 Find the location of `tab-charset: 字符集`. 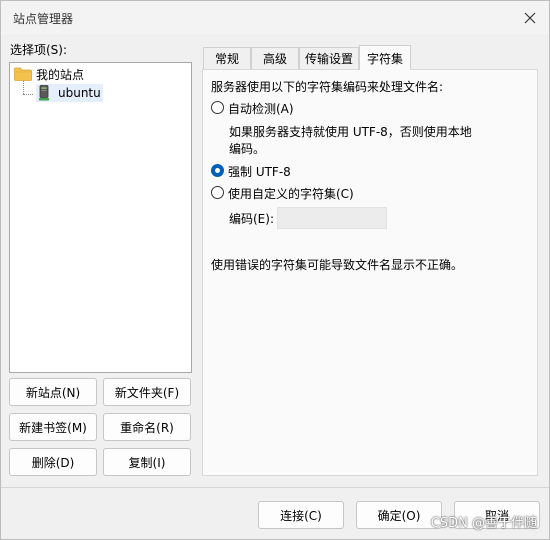

tab-charset: 字符集 is located at coordinates (385, 57).